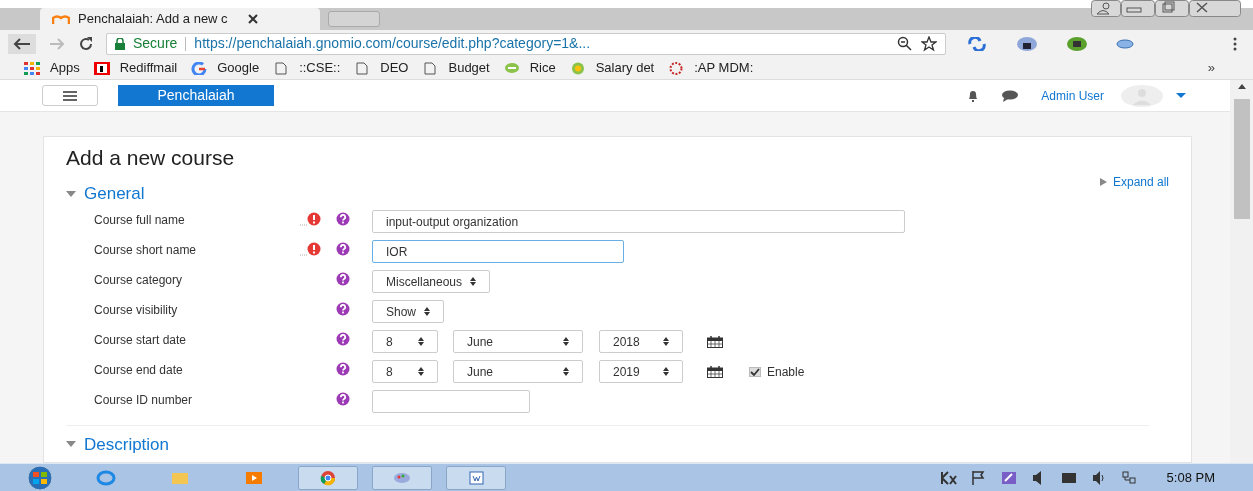 The height and width of the screenshot is (491, 1253). Describe the element at coordinates (151, 158) in the screenshot. I see `page-heading: Add a new course` at that location.